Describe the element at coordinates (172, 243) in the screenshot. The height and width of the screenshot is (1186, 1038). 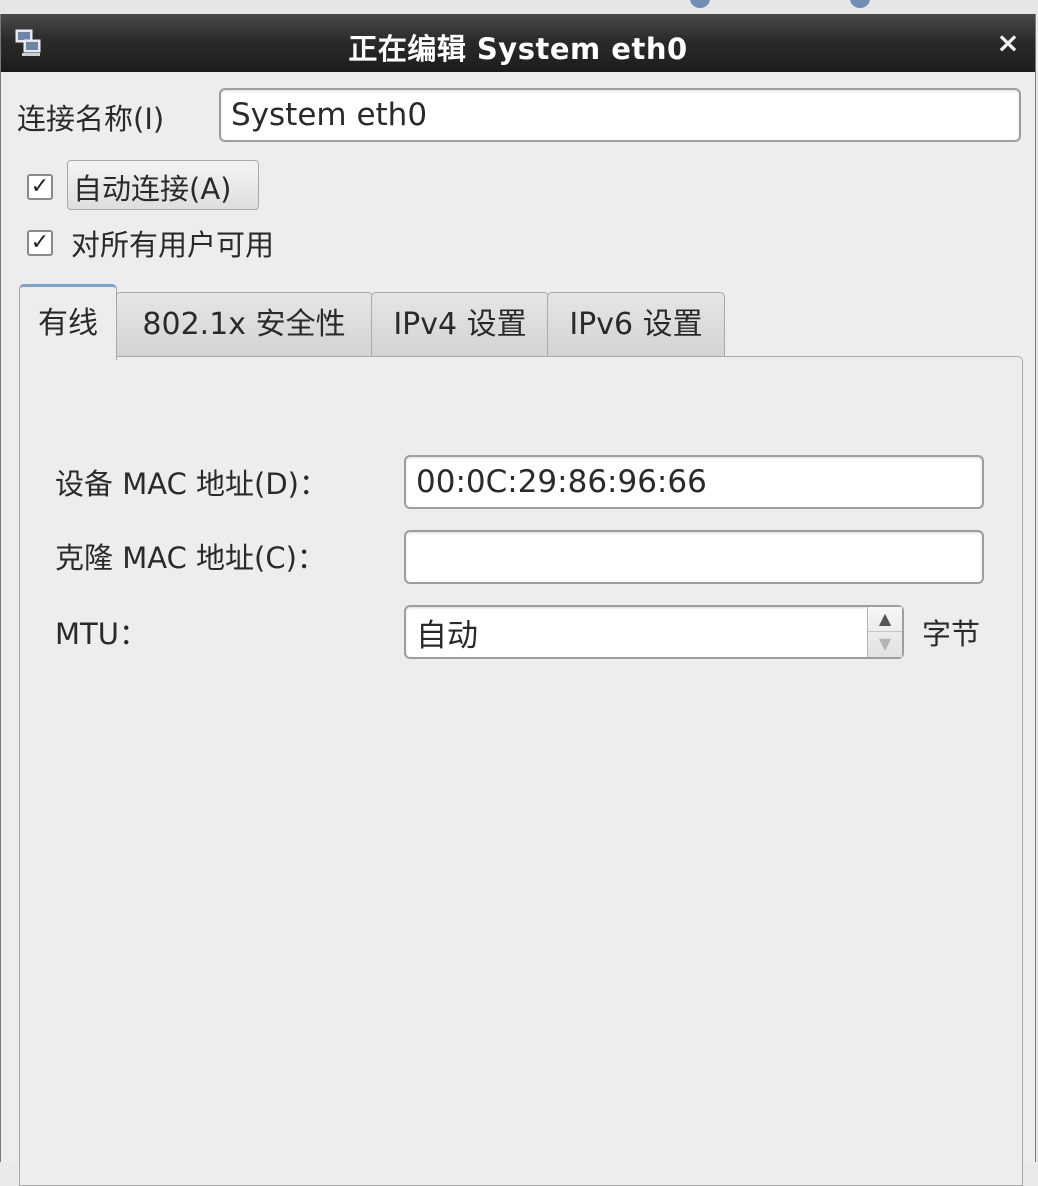
I see `all-users-label: 对所有用户可用` at that location.